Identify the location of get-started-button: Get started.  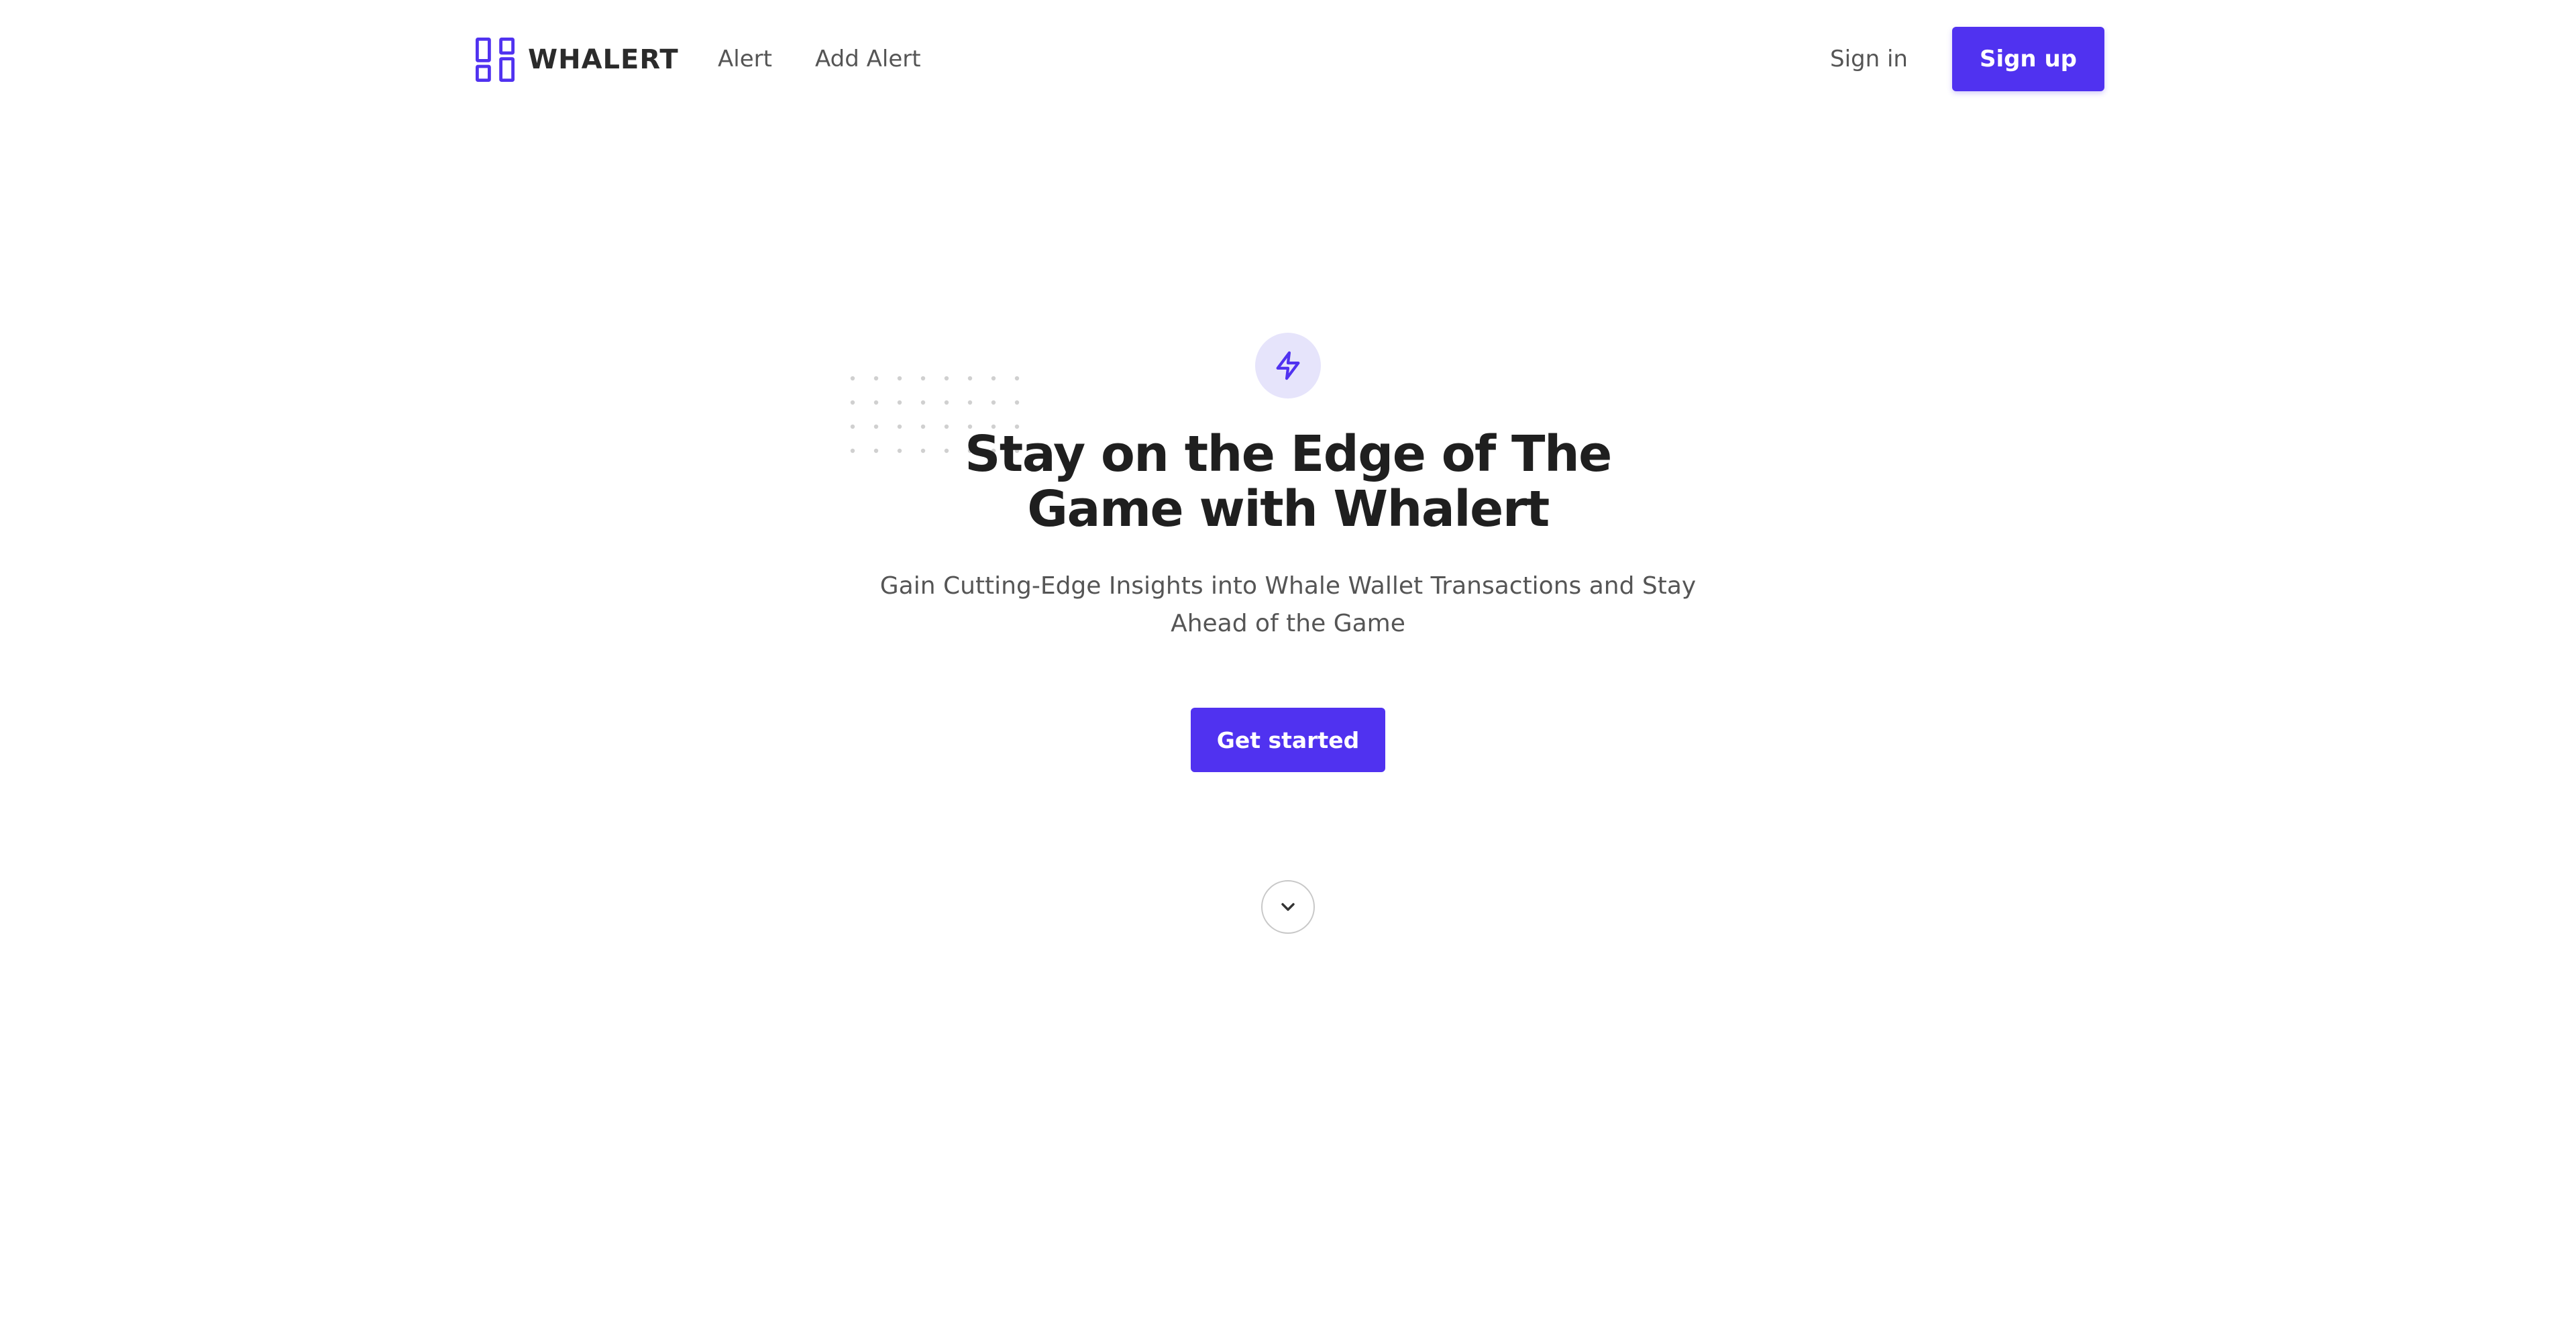
(1288, 740).